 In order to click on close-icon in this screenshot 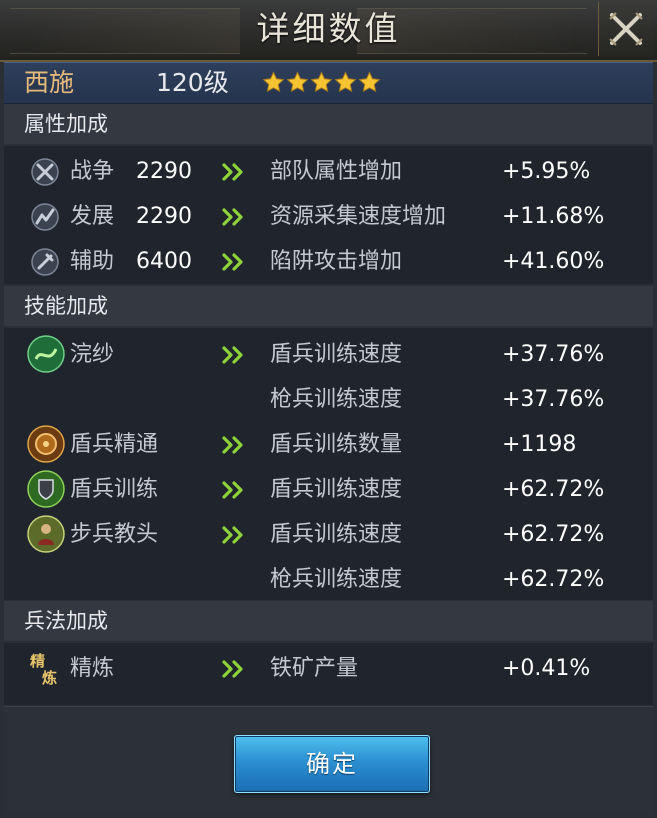, I will do `click(626, 29)`.